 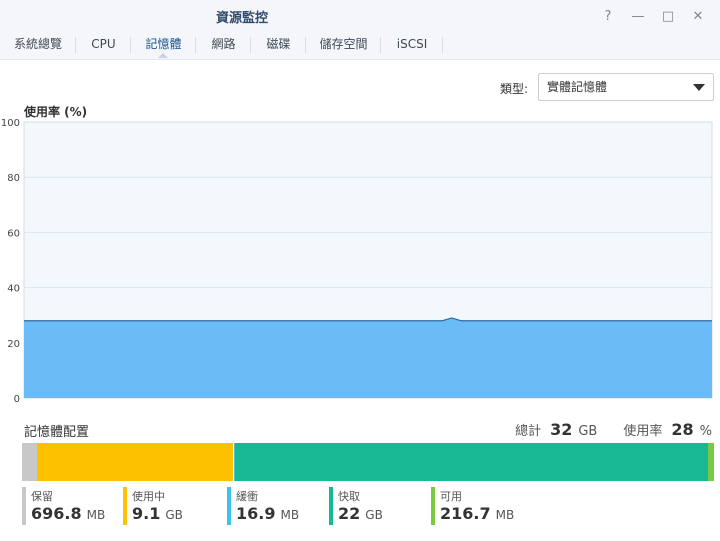 I want to click on tab-label: 系統總覽, so click(x=37, y=44).